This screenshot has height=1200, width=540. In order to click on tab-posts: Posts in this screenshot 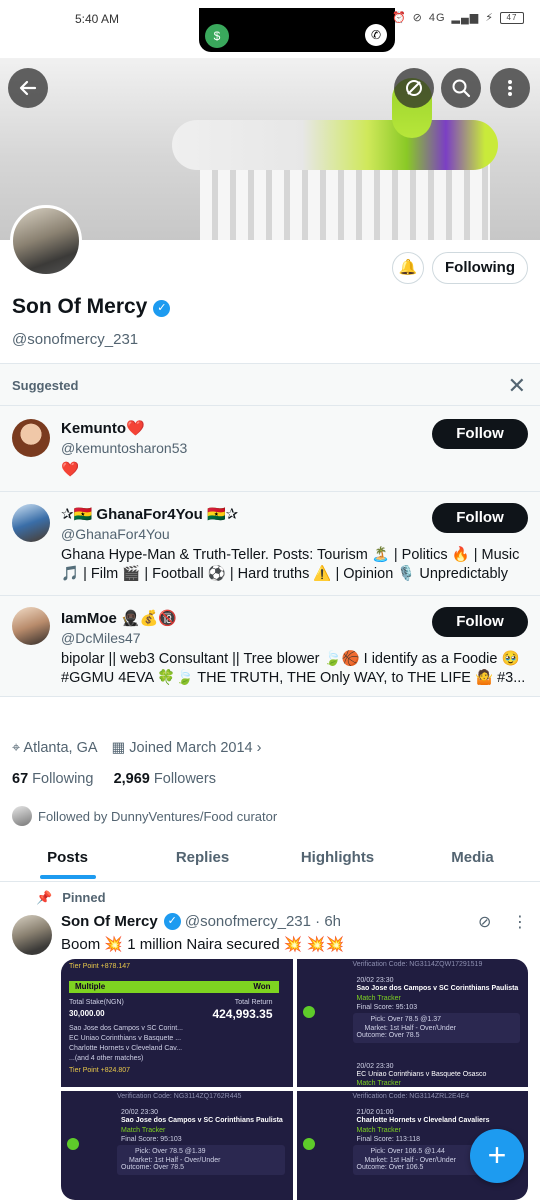, I will do `click(67, 859)`.